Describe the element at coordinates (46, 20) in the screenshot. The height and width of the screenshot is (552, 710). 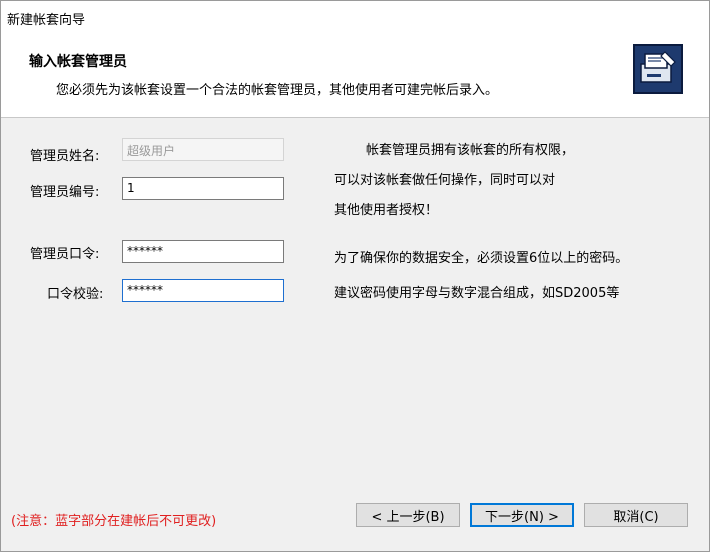
I see `window-title: 新建帐套向导` at that location.